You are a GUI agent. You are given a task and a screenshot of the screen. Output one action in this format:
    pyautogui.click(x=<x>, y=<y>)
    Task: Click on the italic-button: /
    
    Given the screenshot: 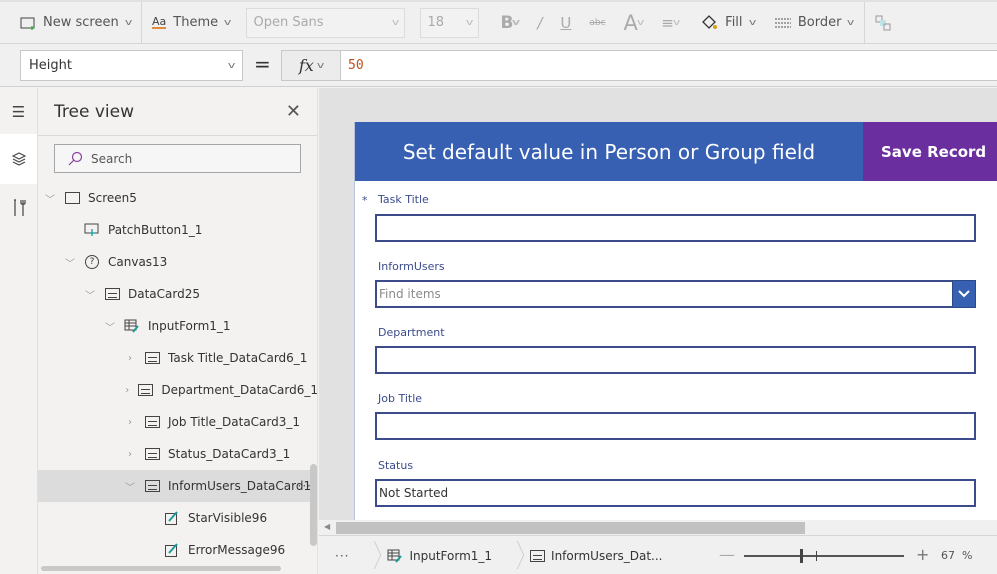 What is the action you would take?
    pyautogui.click(x=539, y=23)
    